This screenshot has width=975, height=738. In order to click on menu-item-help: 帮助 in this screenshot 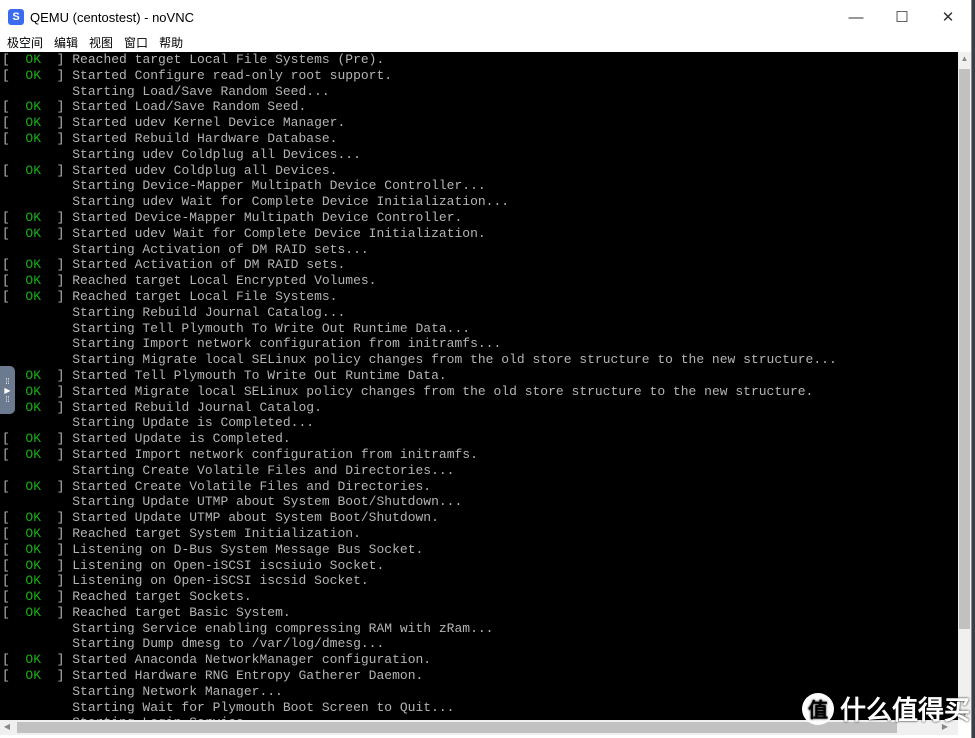, I will do `click(171, 43)`.